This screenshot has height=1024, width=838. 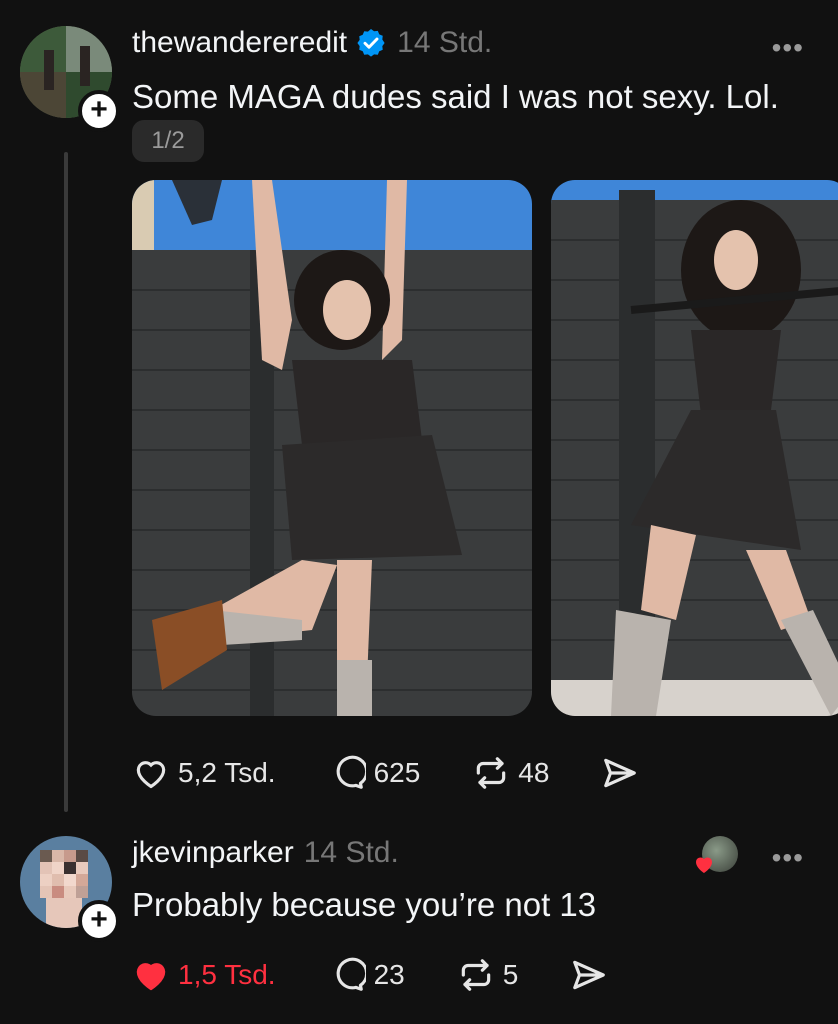 What do you see at coordinates (70, 889) in the screenshot?
I see `reply-avatar-wrap: +` at bounding box center [70, 889].